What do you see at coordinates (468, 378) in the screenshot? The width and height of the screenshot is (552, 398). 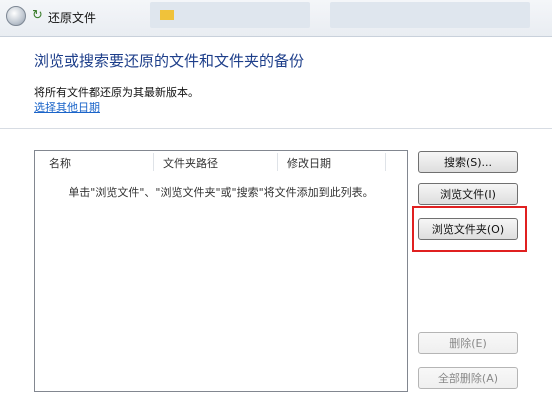 I see `delete-all-button: 全部删除(A)` at bounding box center [468, 378].